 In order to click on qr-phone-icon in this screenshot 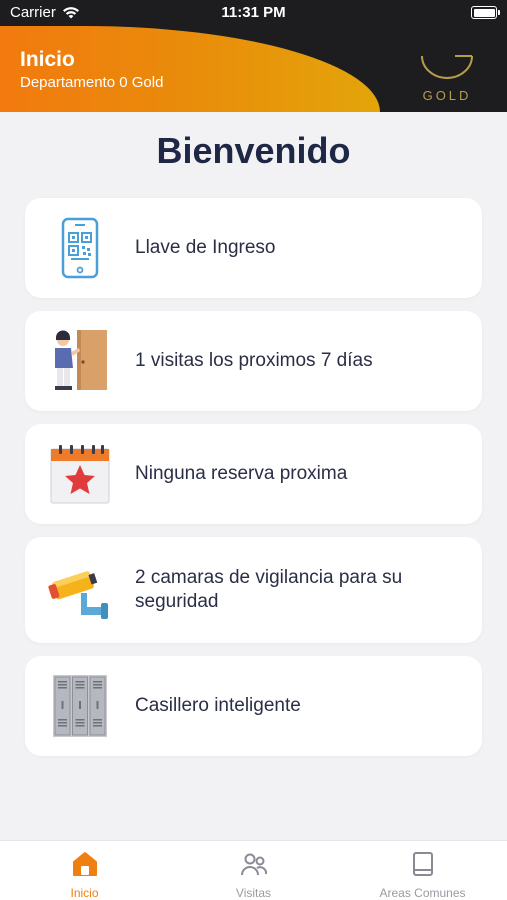, I will do `click(80, 248)`.